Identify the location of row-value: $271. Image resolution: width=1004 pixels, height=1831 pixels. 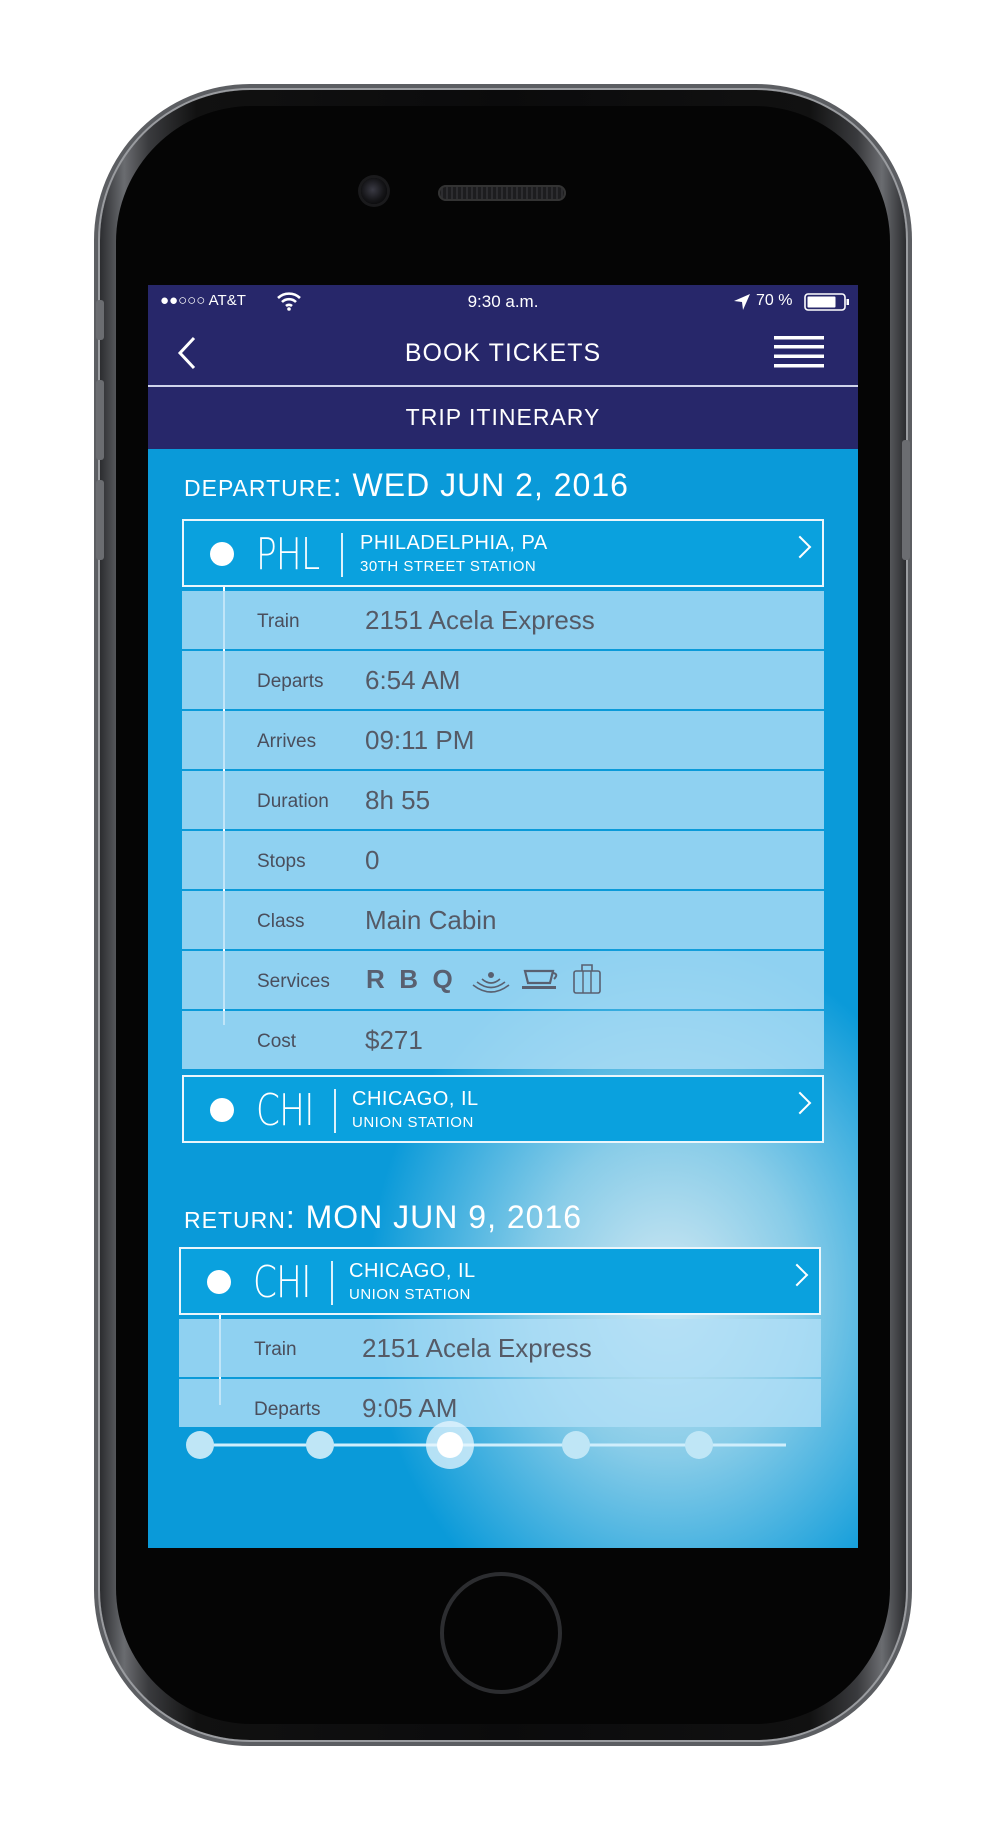
(394, 1040).